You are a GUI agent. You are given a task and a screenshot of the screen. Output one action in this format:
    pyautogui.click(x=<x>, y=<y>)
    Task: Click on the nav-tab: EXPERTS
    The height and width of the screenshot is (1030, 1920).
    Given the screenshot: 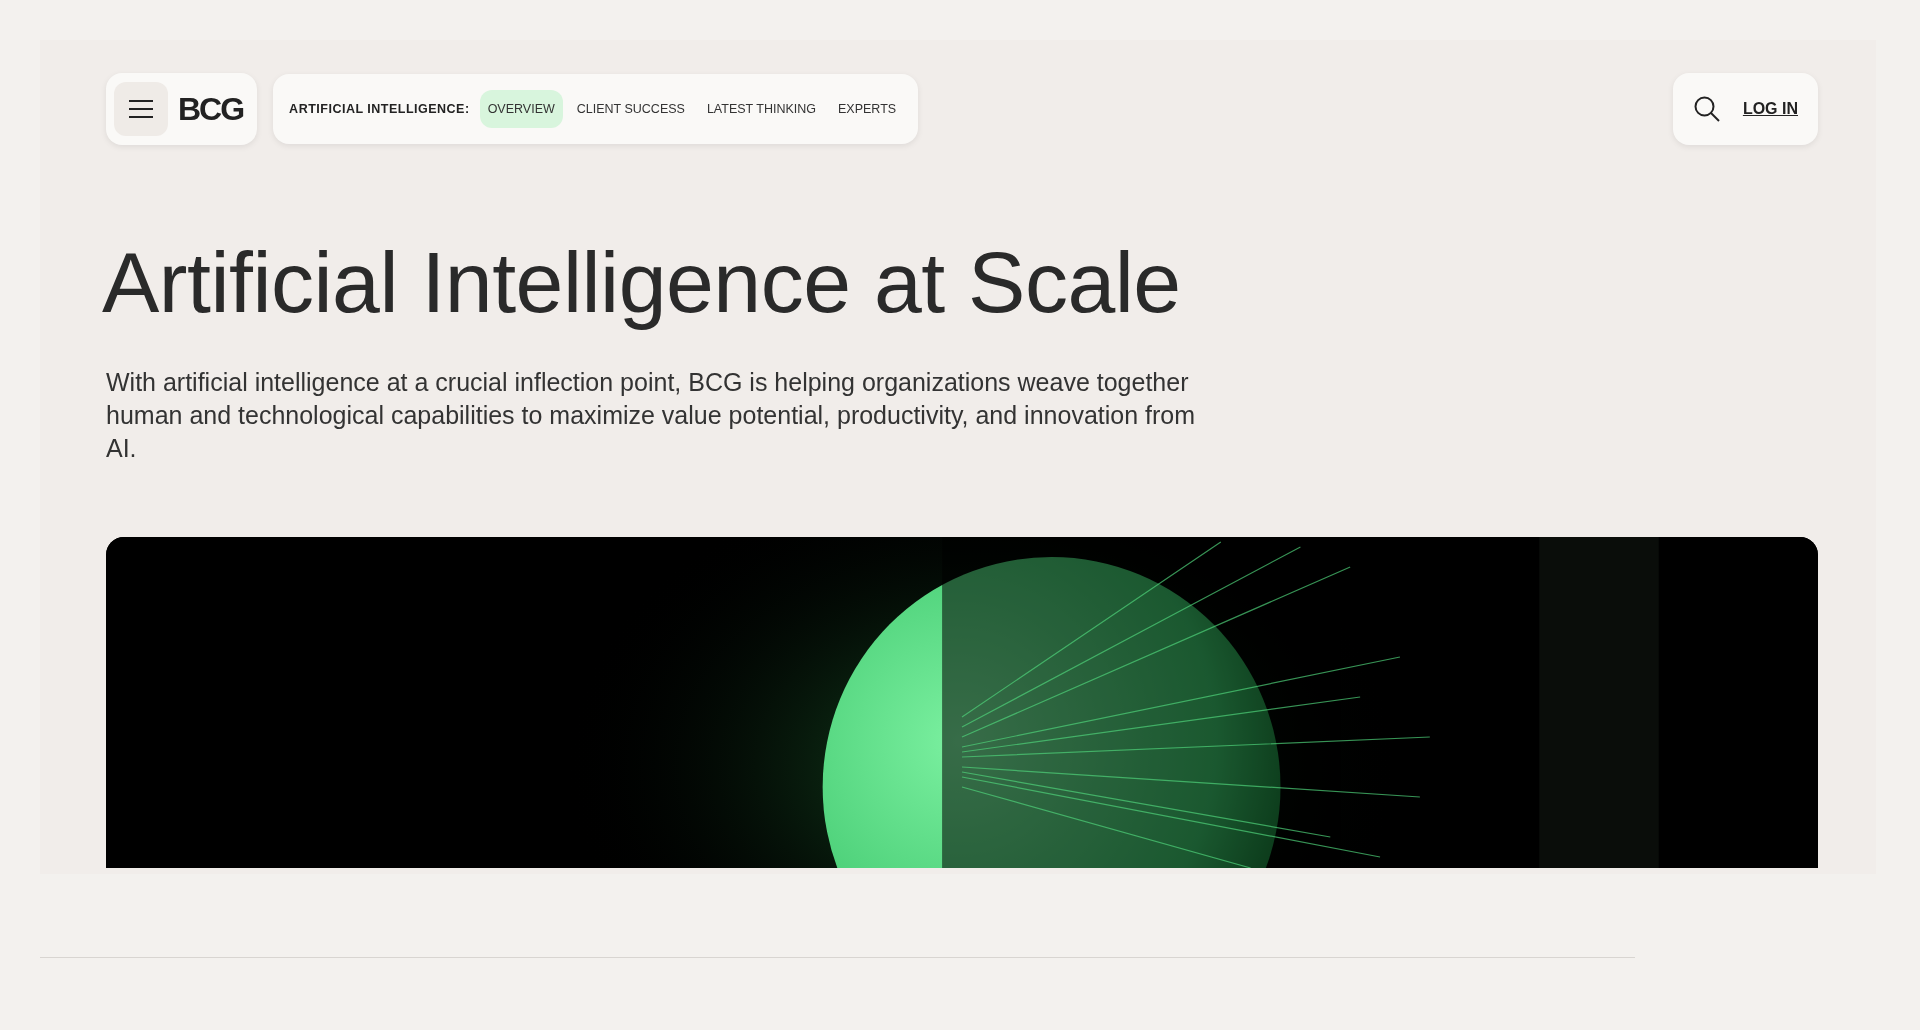 What is the action you would take?
    pyautogui.click(x=867, y=109)
    